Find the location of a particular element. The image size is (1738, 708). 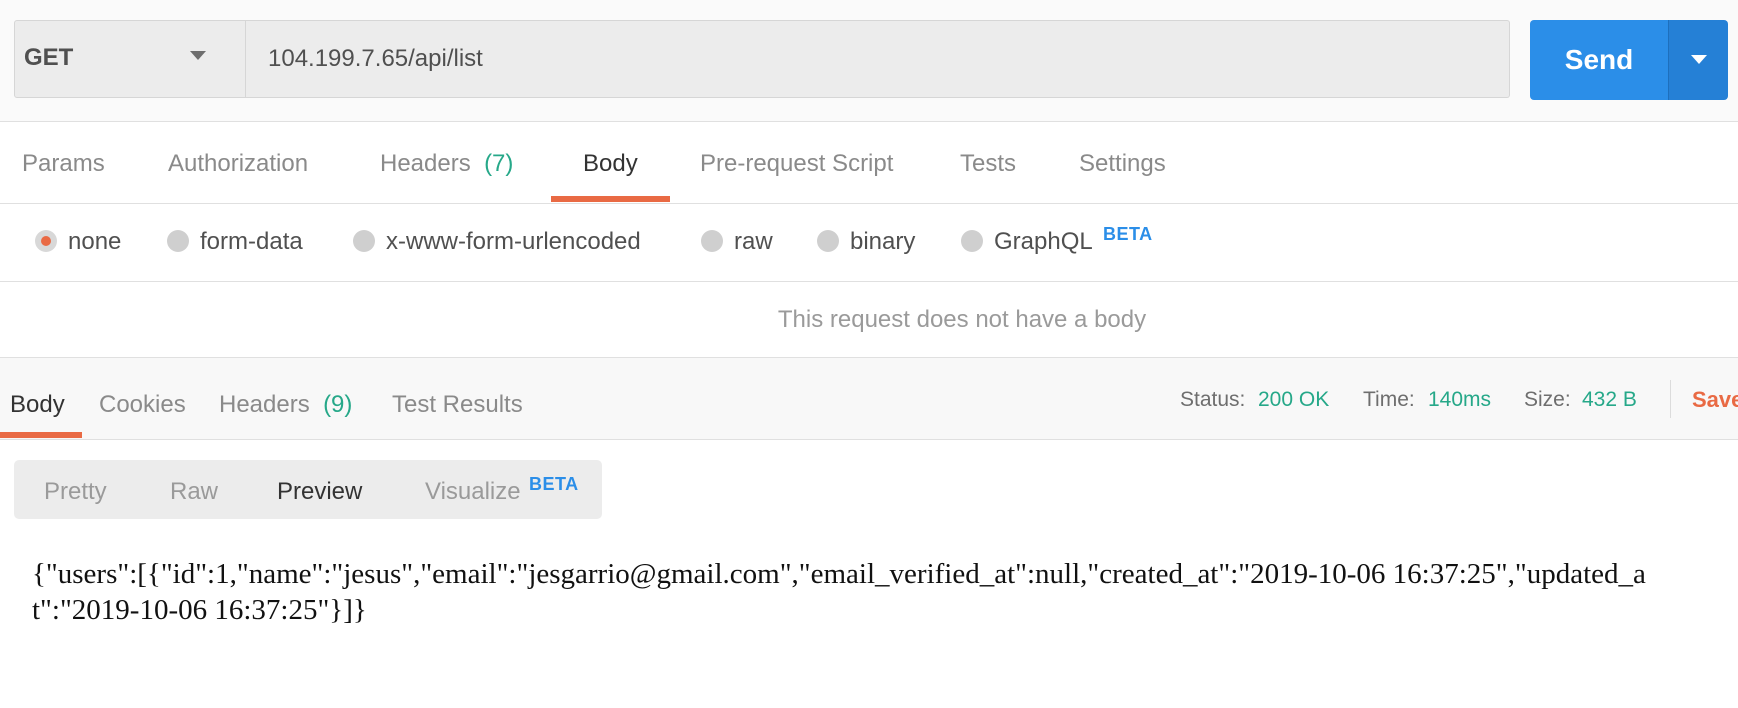

status-value: 200 OK is located at coordinates (1294, 399).